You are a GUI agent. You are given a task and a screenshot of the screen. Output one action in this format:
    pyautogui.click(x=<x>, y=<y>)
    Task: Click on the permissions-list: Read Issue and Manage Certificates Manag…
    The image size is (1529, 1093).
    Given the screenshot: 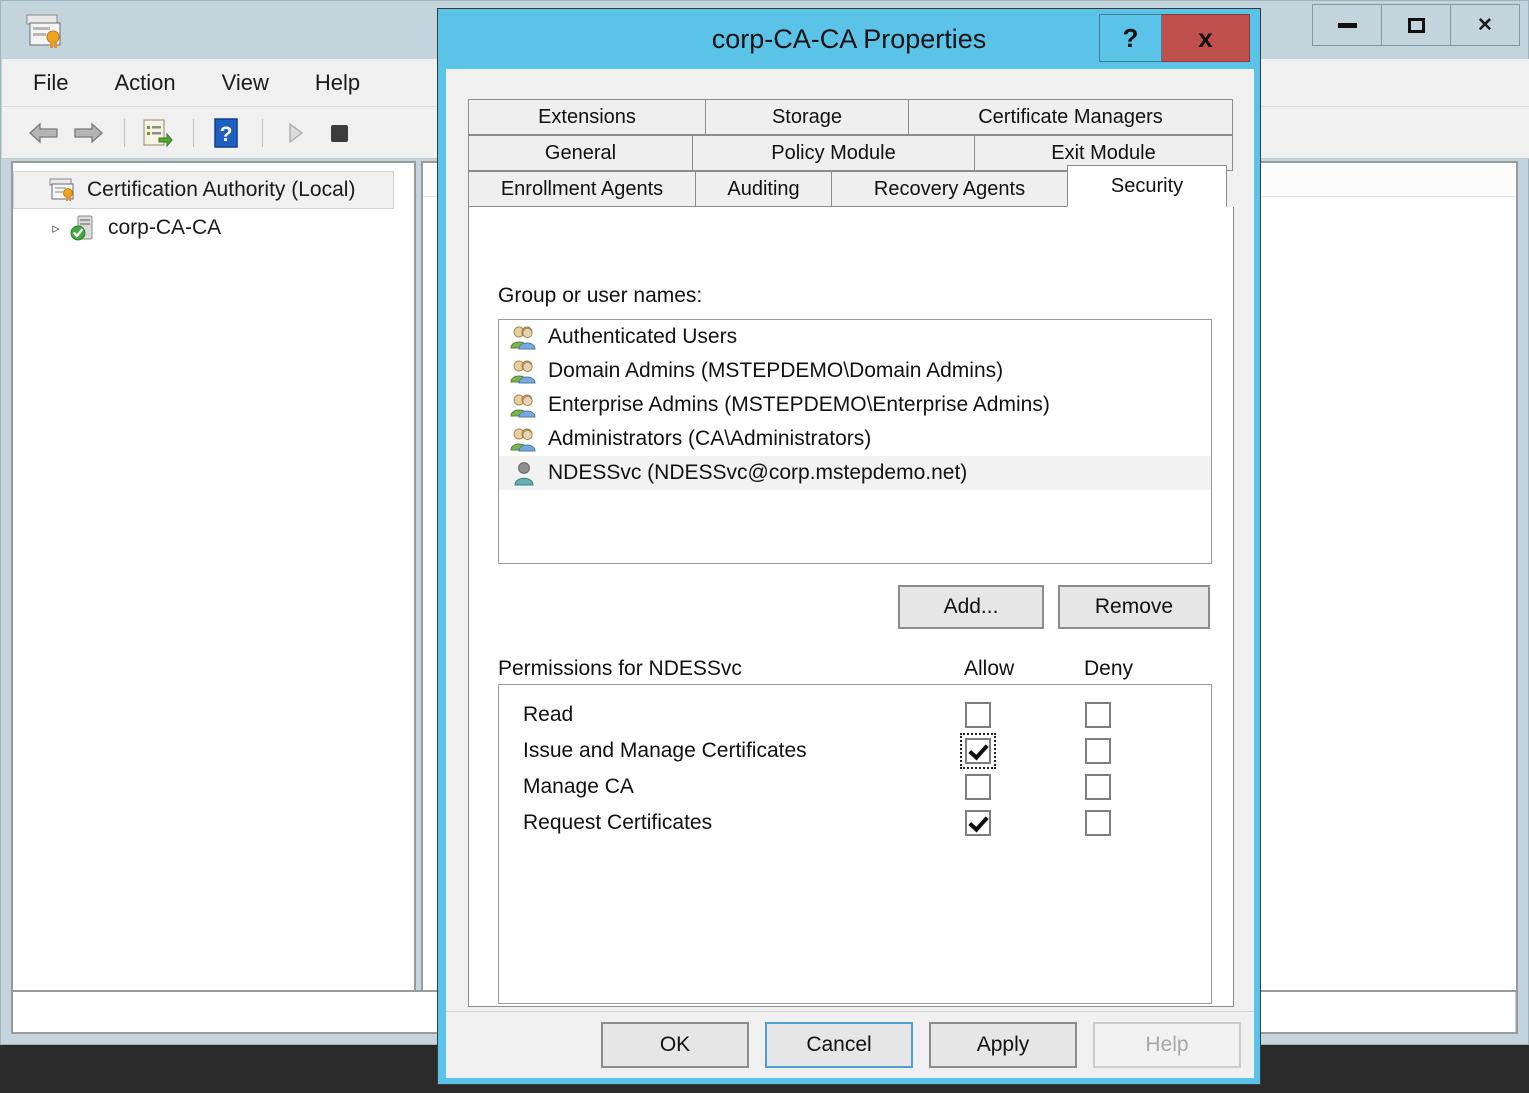 What is the action you would take?
    pyautogui.click(x=855, y=844)
    